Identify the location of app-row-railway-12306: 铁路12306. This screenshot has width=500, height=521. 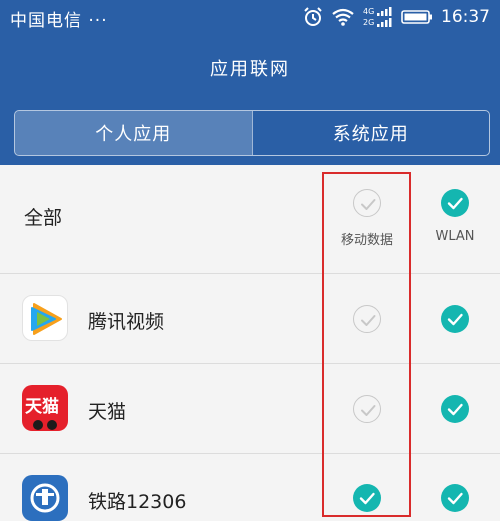
(250, 487).